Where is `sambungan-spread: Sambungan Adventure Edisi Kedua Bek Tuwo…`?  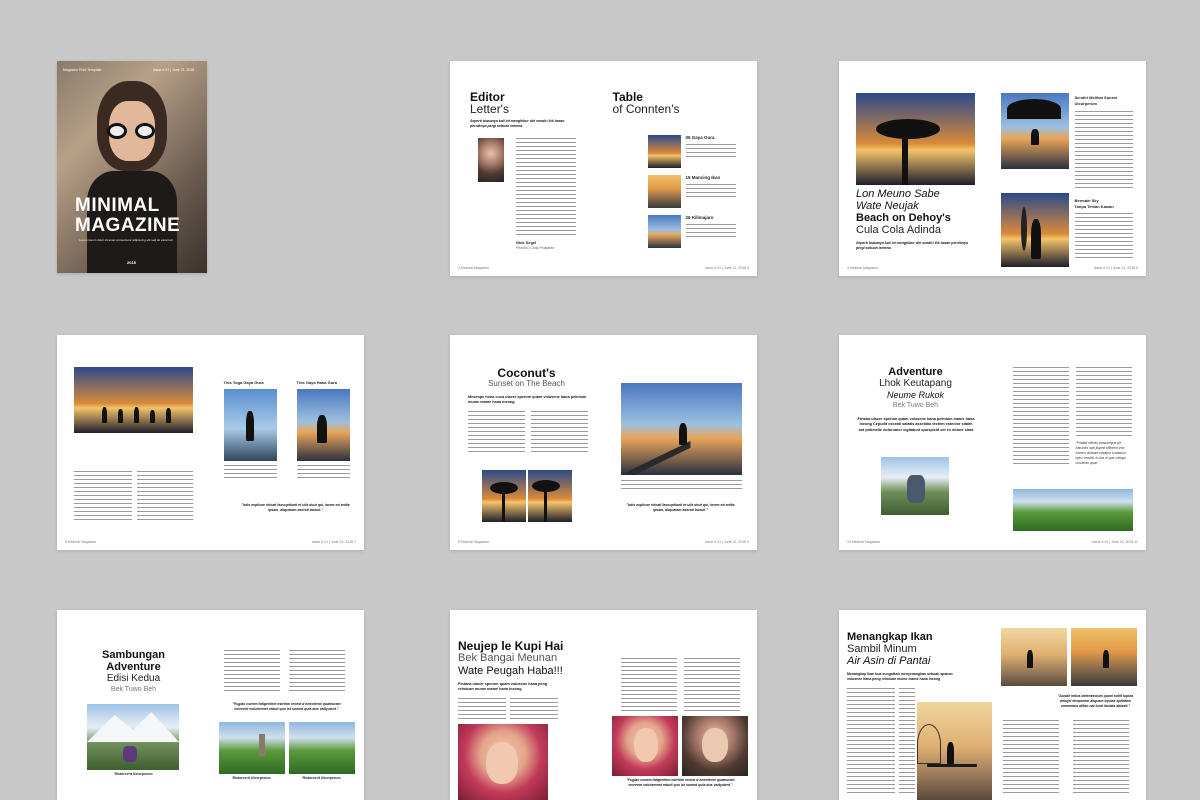
sambungan-spread: Sambungan Adventure Edisi Kedua Bek Tuwo… is located at coordinates (210, 705).